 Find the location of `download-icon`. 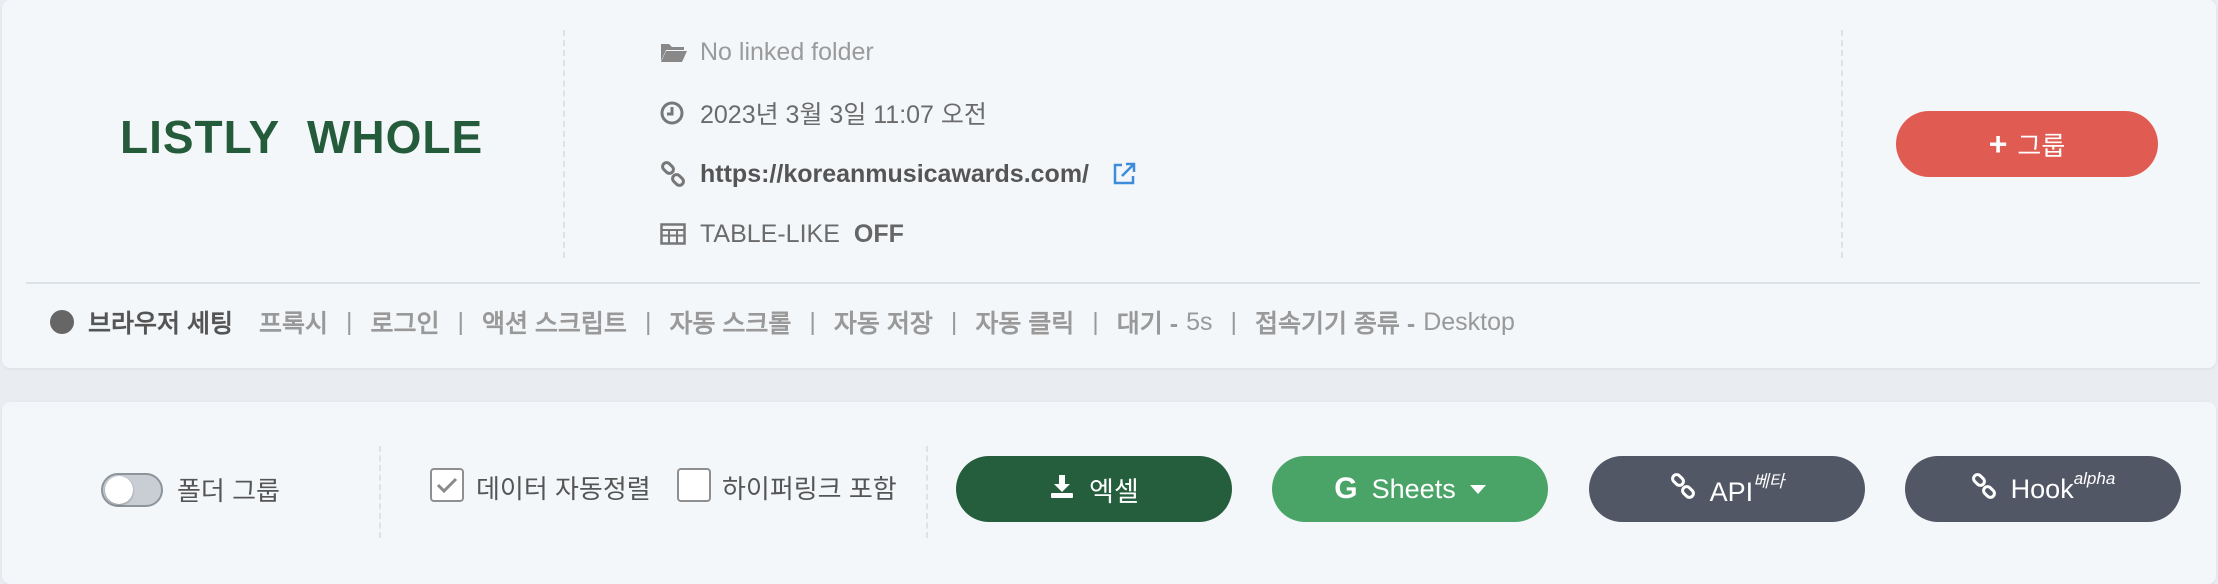

download-icon is located at coordinates (1062, 489).